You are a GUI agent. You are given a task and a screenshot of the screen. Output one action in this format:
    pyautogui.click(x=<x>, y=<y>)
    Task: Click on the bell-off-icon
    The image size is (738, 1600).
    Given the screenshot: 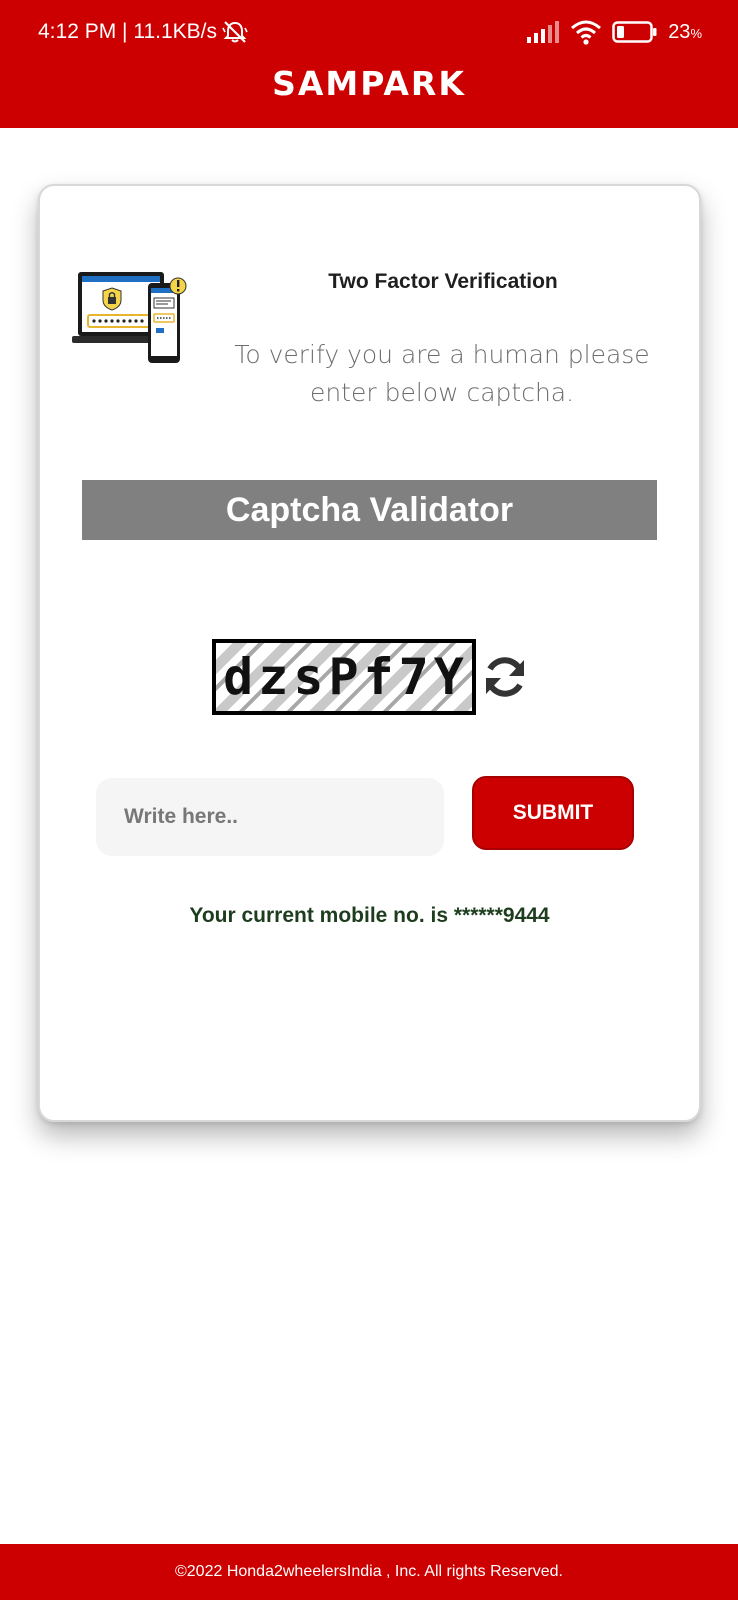 What is the action you would take?
    pyautogui.click(x=235, y=32)
    